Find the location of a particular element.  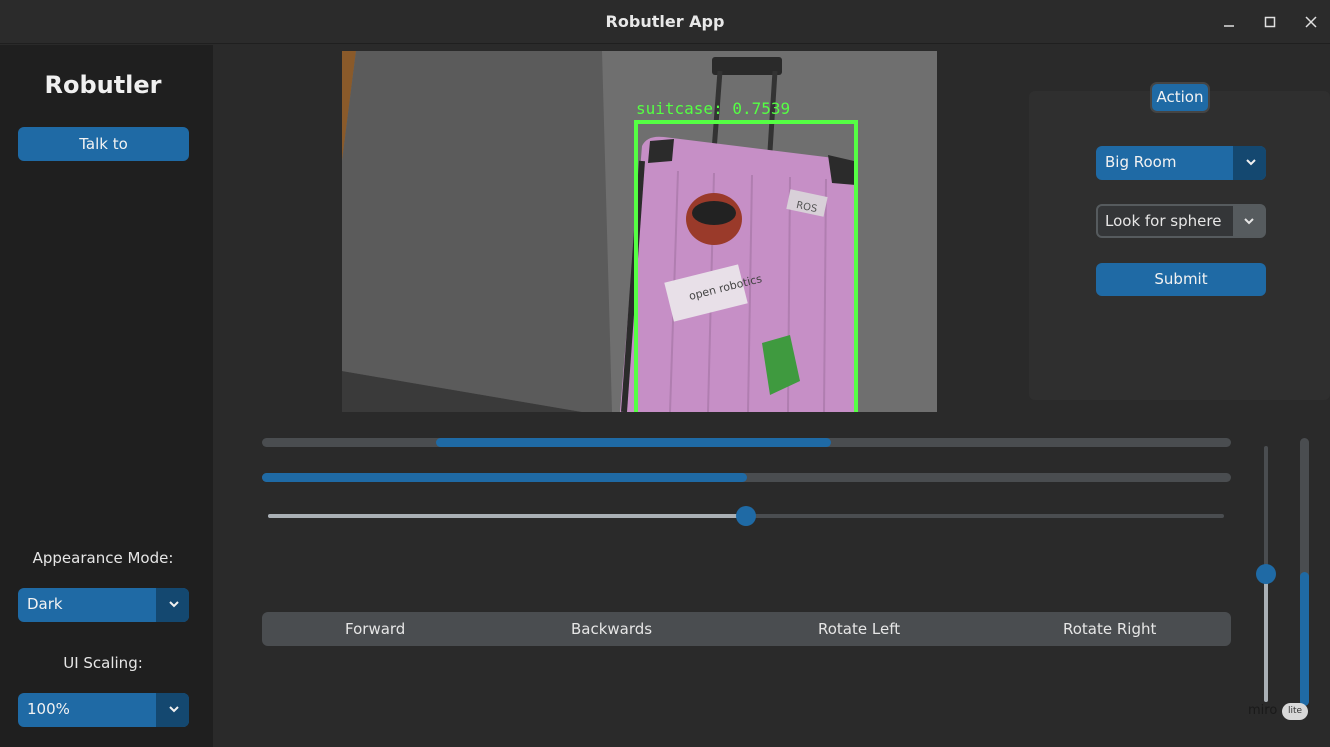

appearance-mode-label: Appearance Mode: is located at coordinates (103, 558).